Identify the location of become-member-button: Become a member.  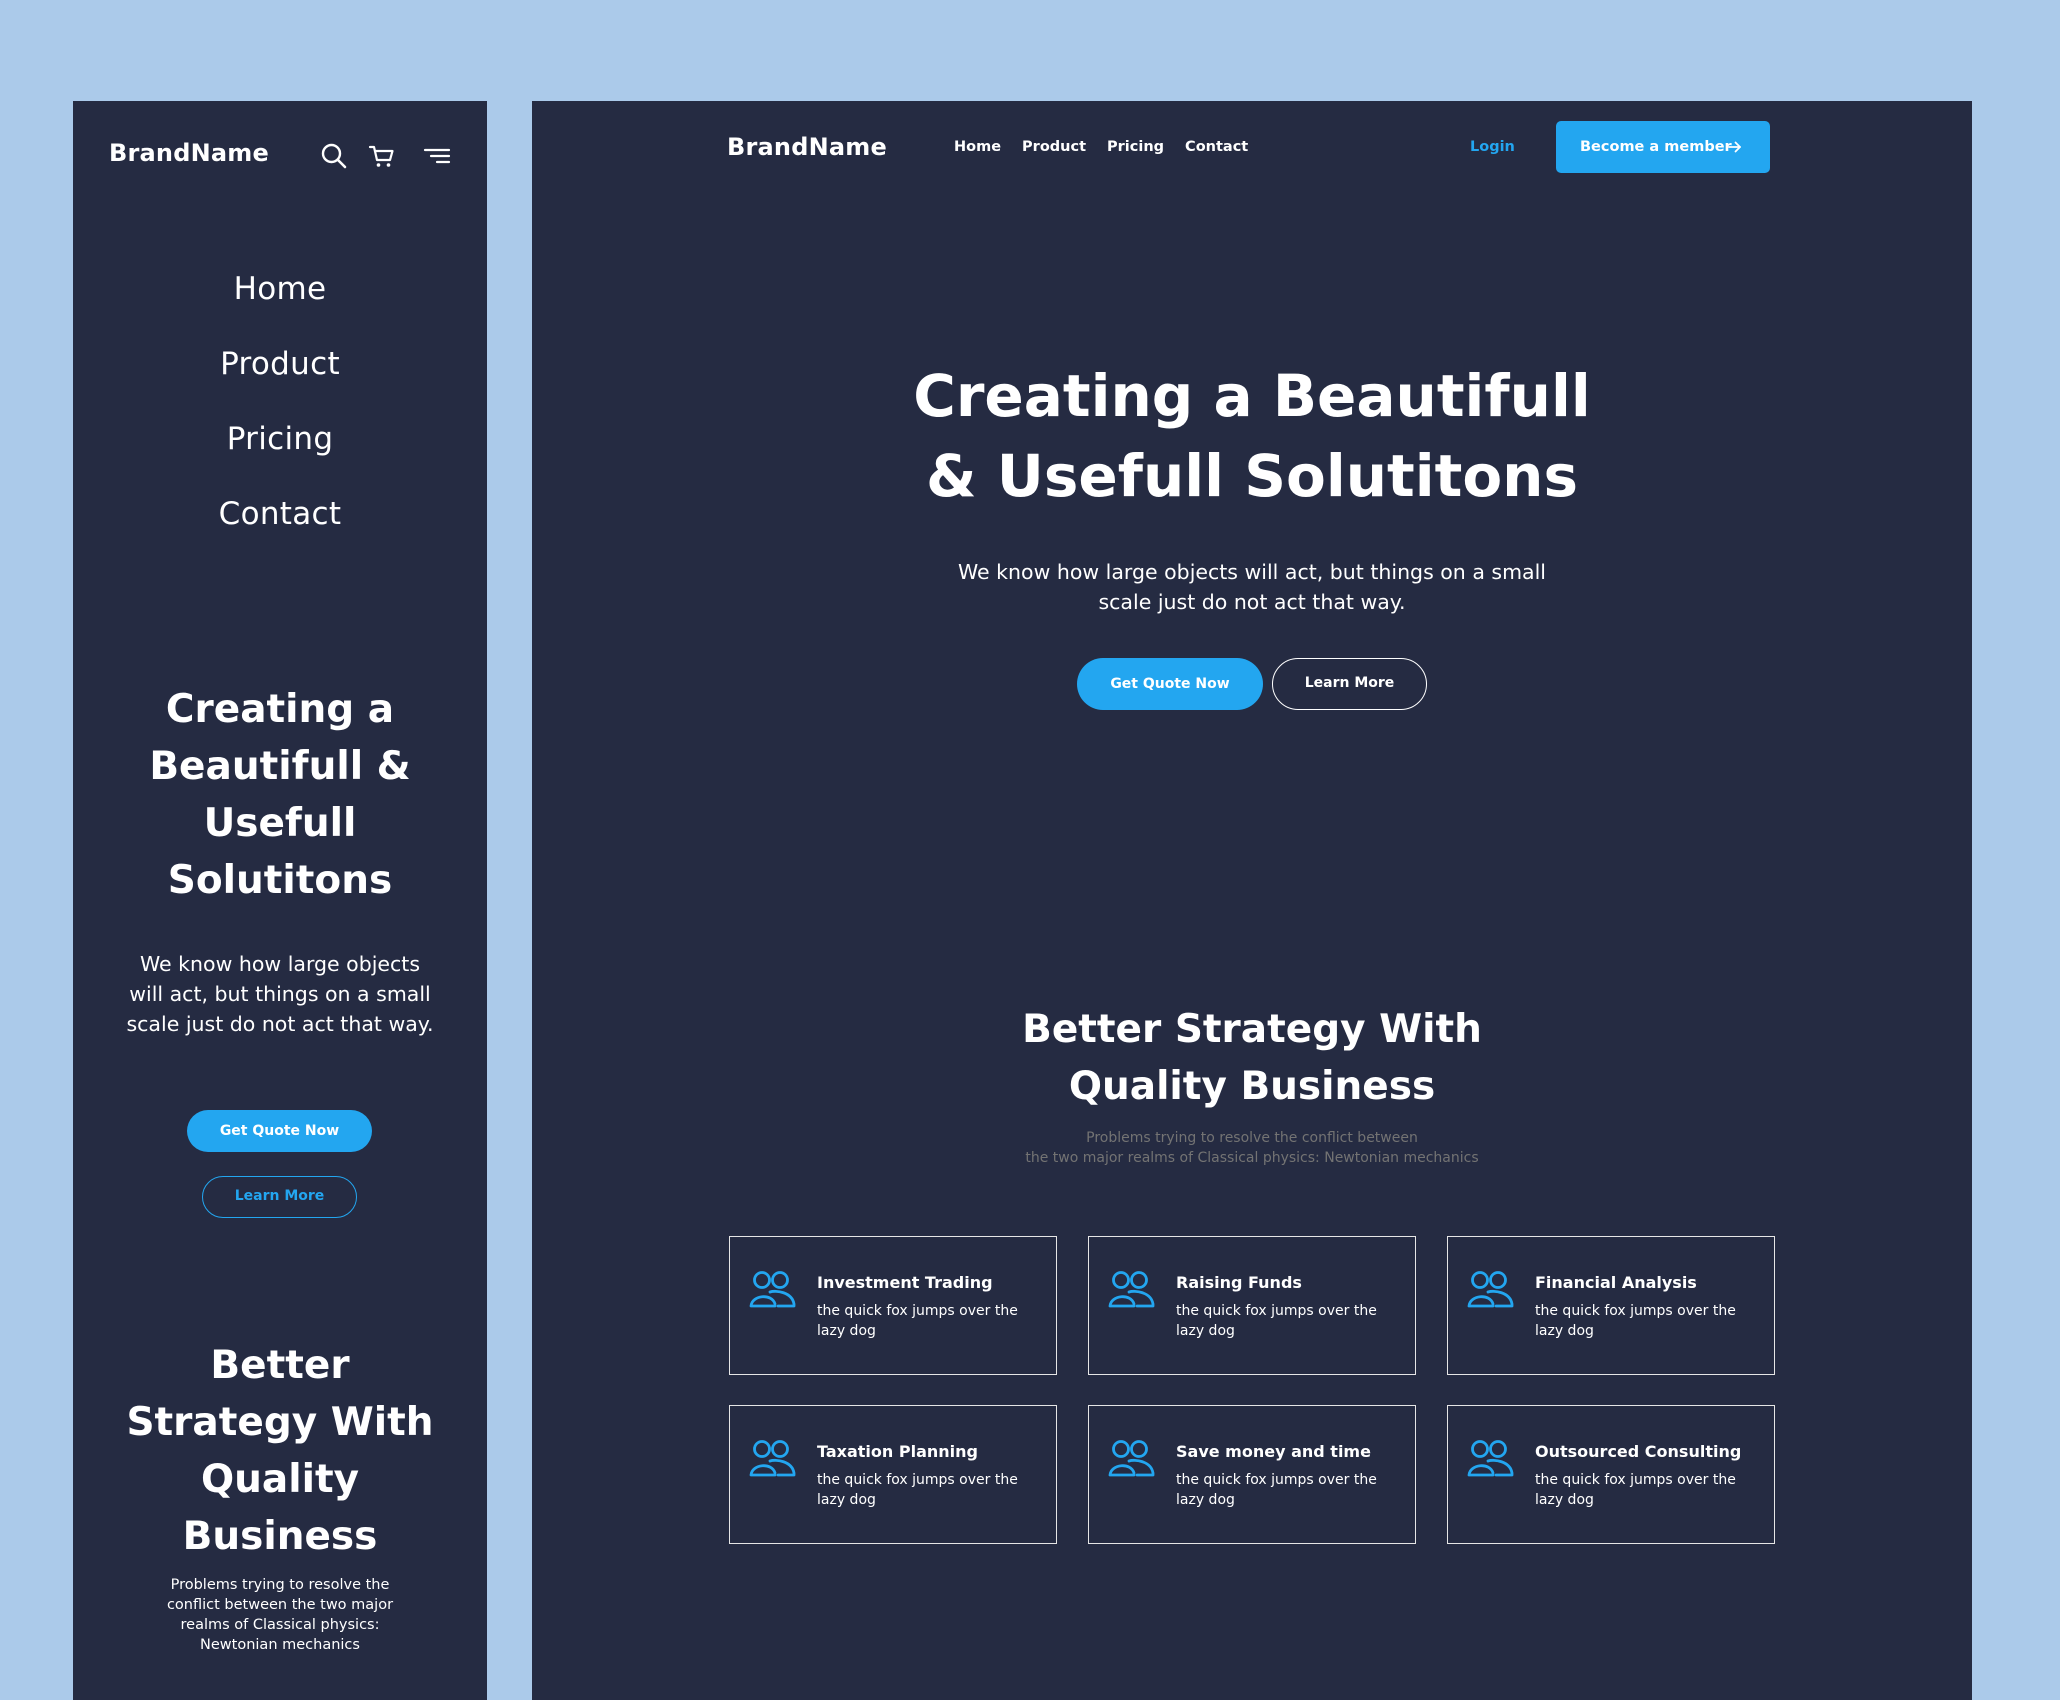
(1663, 147).